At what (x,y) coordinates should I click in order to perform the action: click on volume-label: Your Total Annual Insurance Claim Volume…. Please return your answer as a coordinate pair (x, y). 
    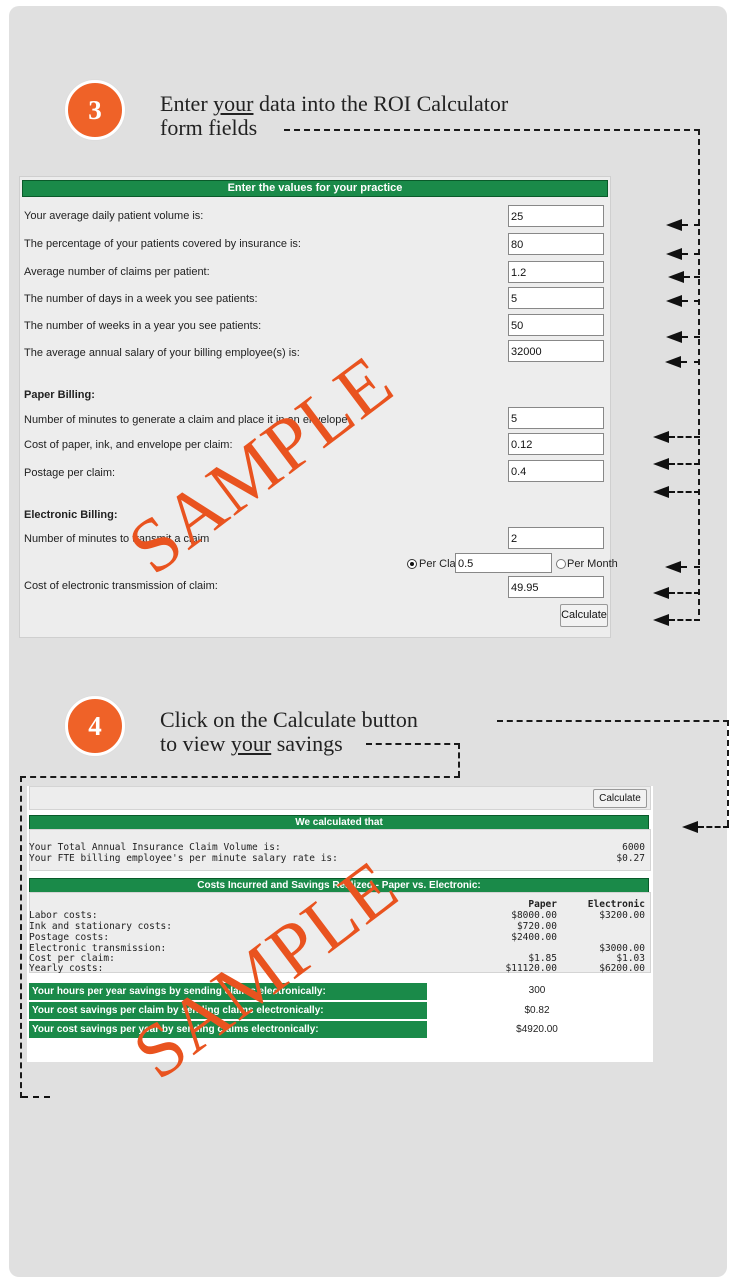
    Looking at the image, I should click on (155, 847).